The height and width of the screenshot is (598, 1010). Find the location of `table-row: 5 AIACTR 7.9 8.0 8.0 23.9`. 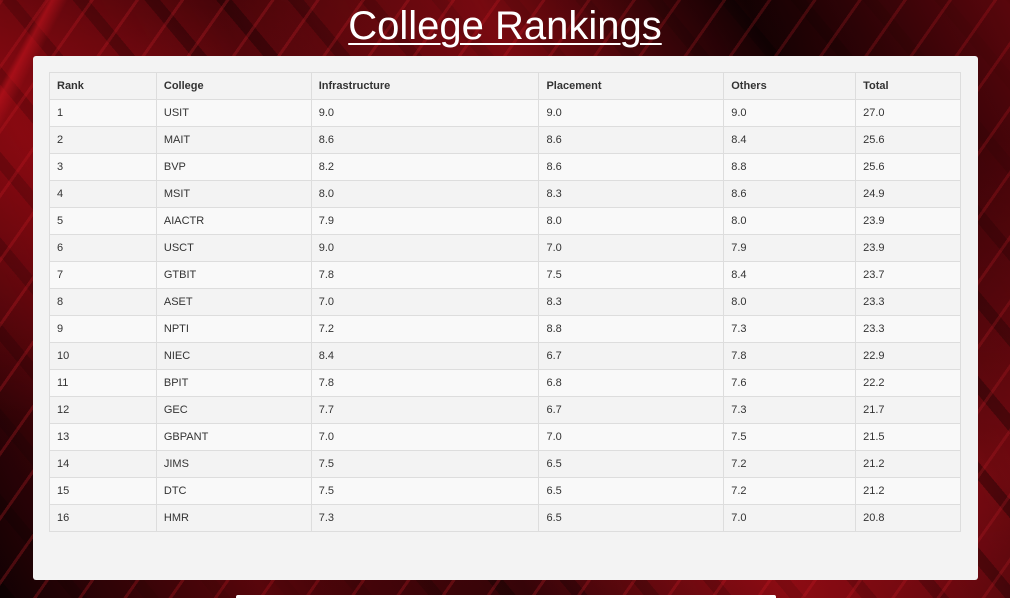

table-row: 5 AIACTR 7.9 8.0 8.0 23.9 is located at coordinates (505, 221).